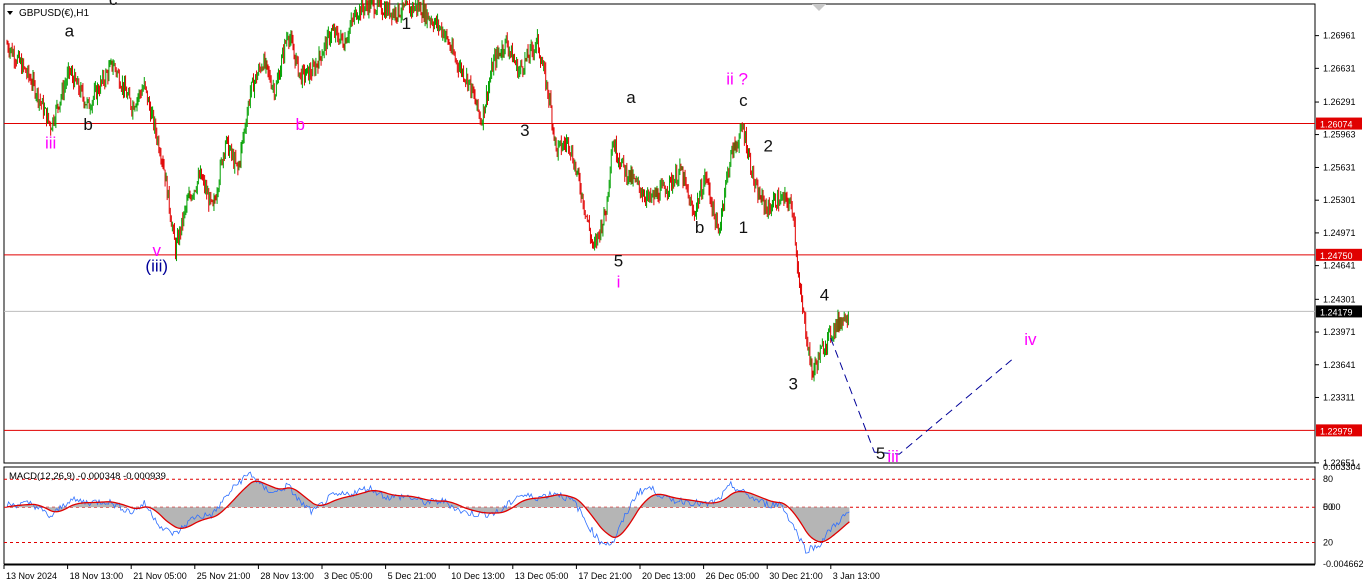 This screenshot has width=1366, height=588. Describe the element at coordinates (97, 576) in the screenshot. I see `time-tick-label: 18 Nov 13:00` at that location.